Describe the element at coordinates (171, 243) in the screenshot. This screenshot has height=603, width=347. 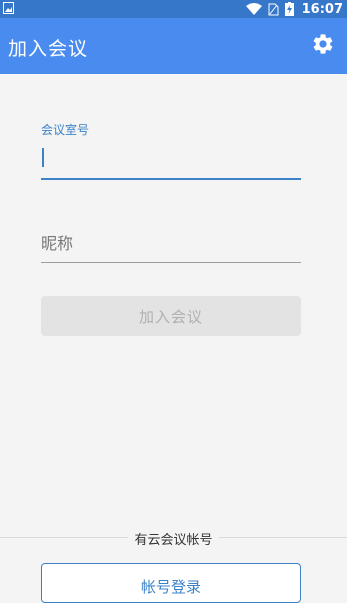
I see `nickname-input` at that location.